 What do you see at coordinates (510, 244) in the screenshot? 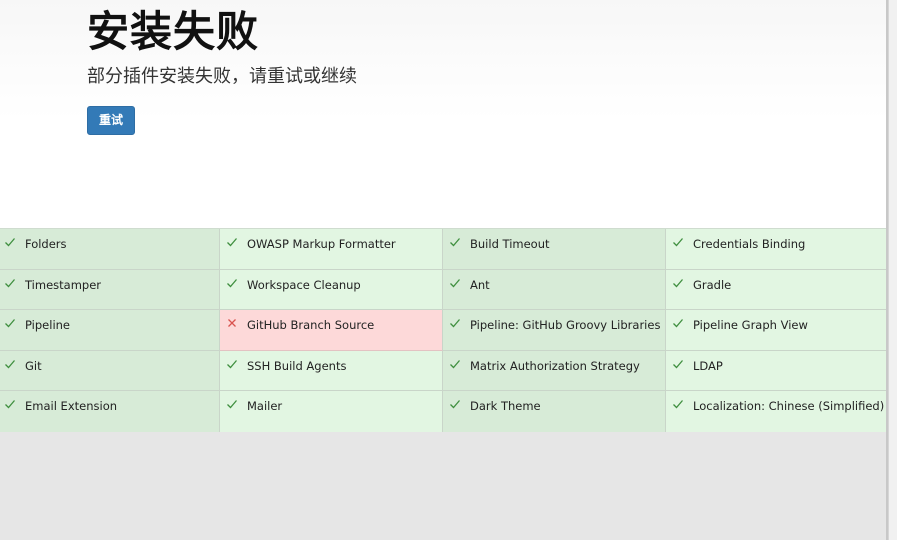
I see `plugin-name: Build Timeout` at bounding box center [510, 244].